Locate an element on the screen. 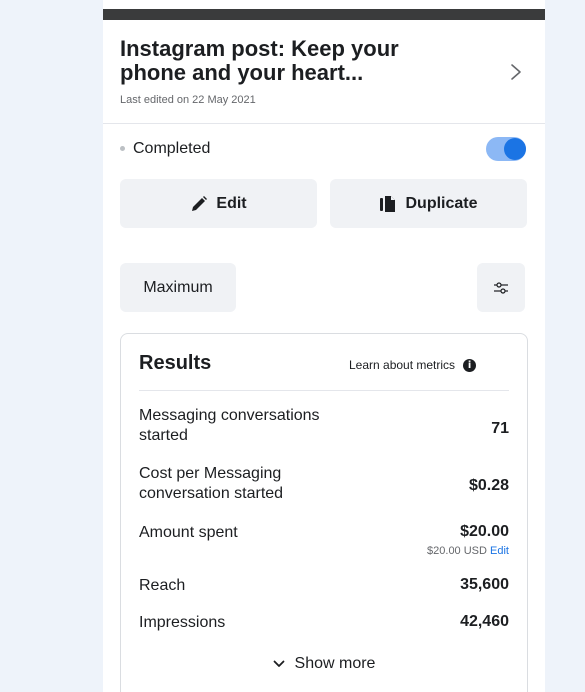 The width and height of the screenshot is (585, 692). metric-value: $0.28 is located at coordinates (488, 485).